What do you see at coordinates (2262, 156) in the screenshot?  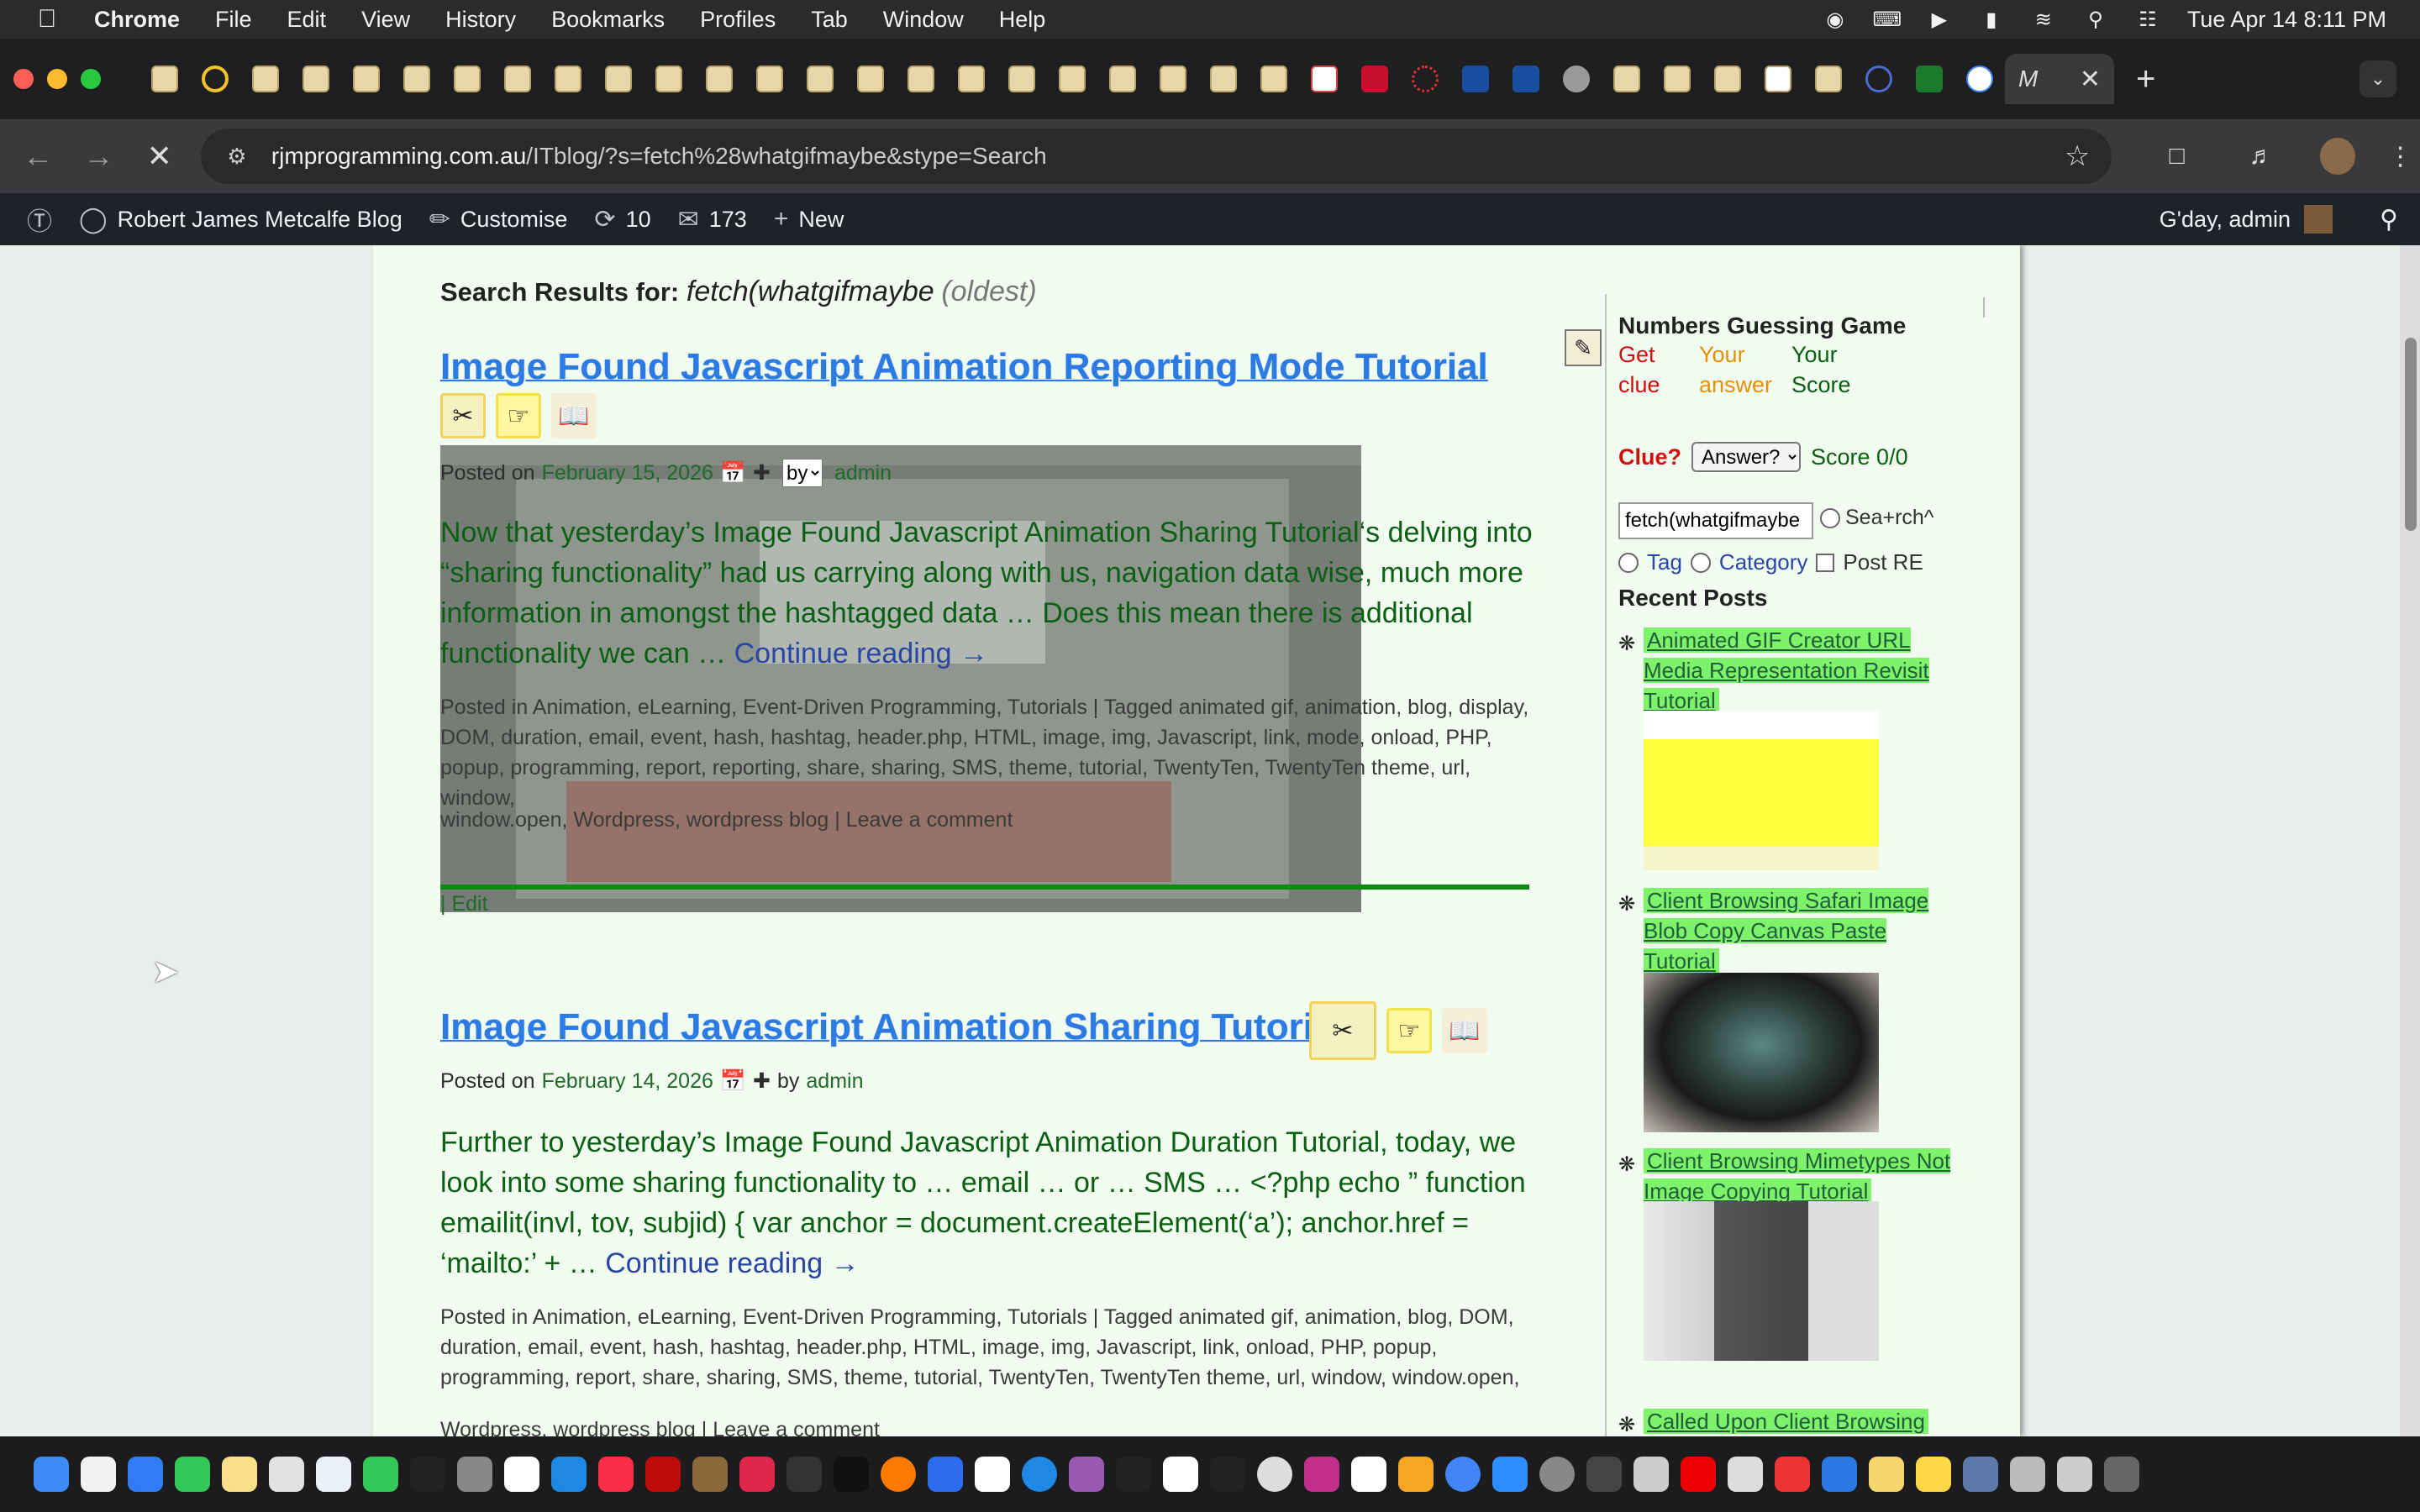 I see `media-controls-icon: ♬` at bounding box center [2262, 156].